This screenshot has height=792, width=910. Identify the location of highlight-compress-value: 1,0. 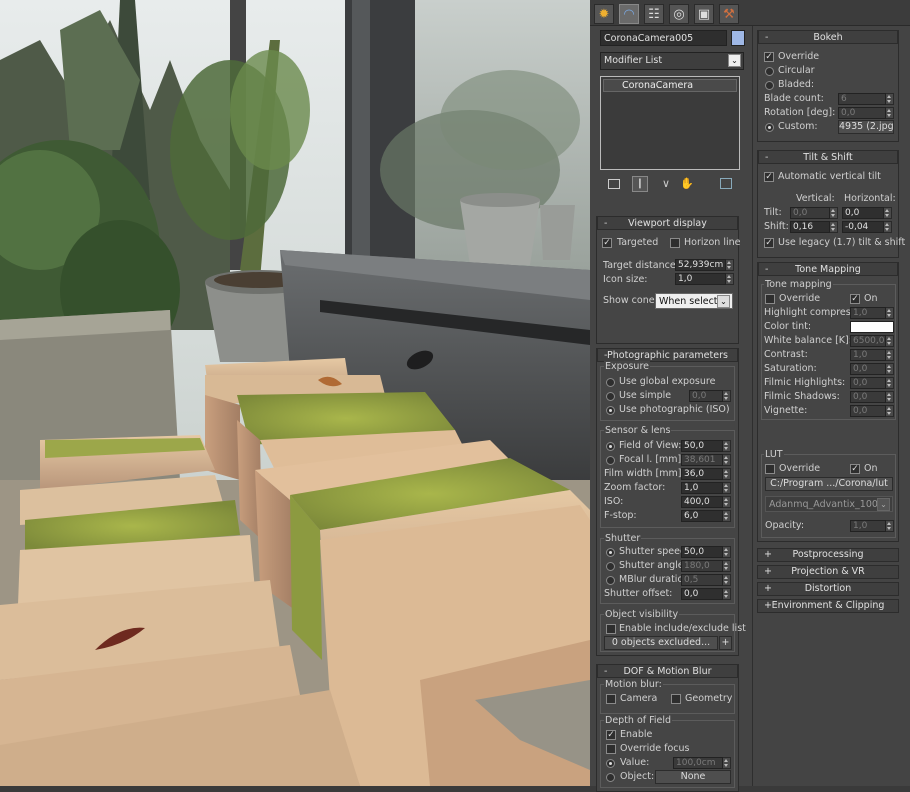
(868, 313).